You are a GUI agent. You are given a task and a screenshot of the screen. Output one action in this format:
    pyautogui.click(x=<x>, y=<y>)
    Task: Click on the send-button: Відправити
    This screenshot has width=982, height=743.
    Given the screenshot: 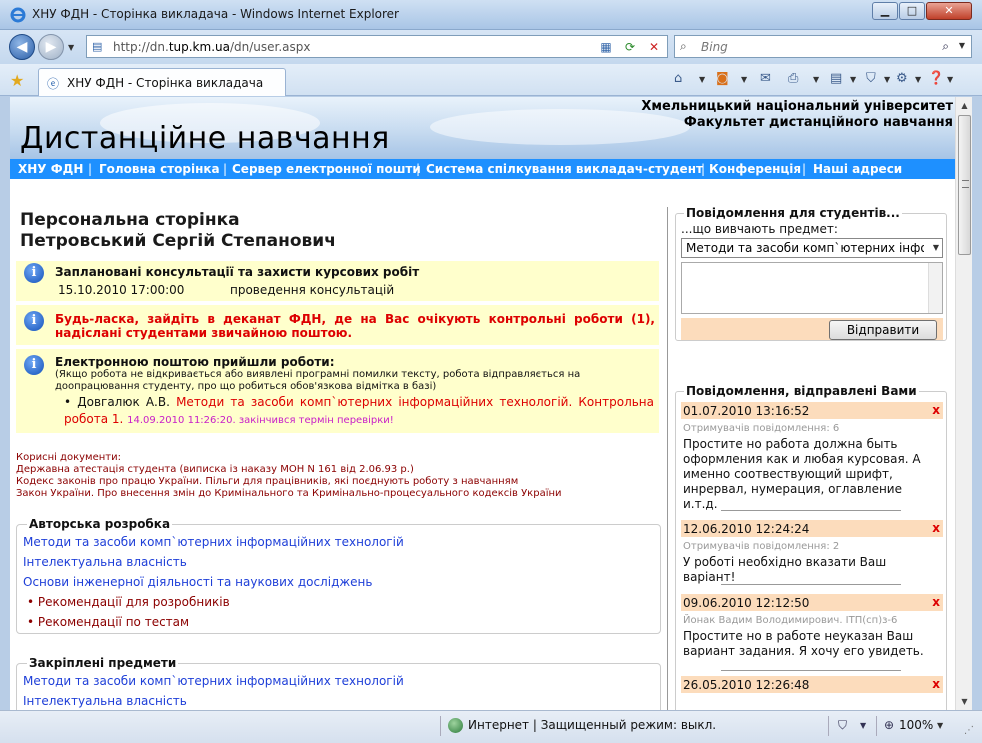 What is the action you would take?
    pyautogui.click(x=883, y=330)
    